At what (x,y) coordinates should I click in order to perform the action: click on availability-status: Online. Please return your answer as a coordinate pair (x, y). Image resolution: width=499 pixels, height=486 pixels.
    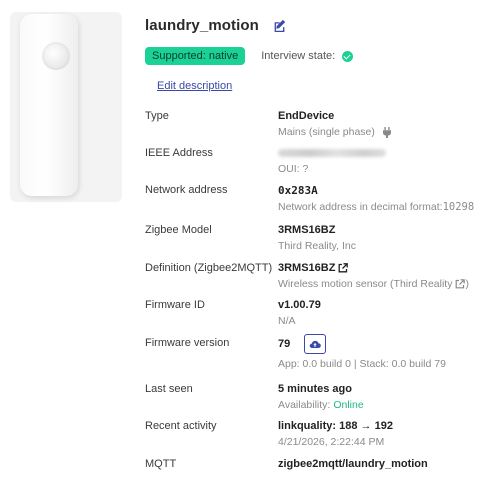
    Looking at the image, I should click on (348, 405).